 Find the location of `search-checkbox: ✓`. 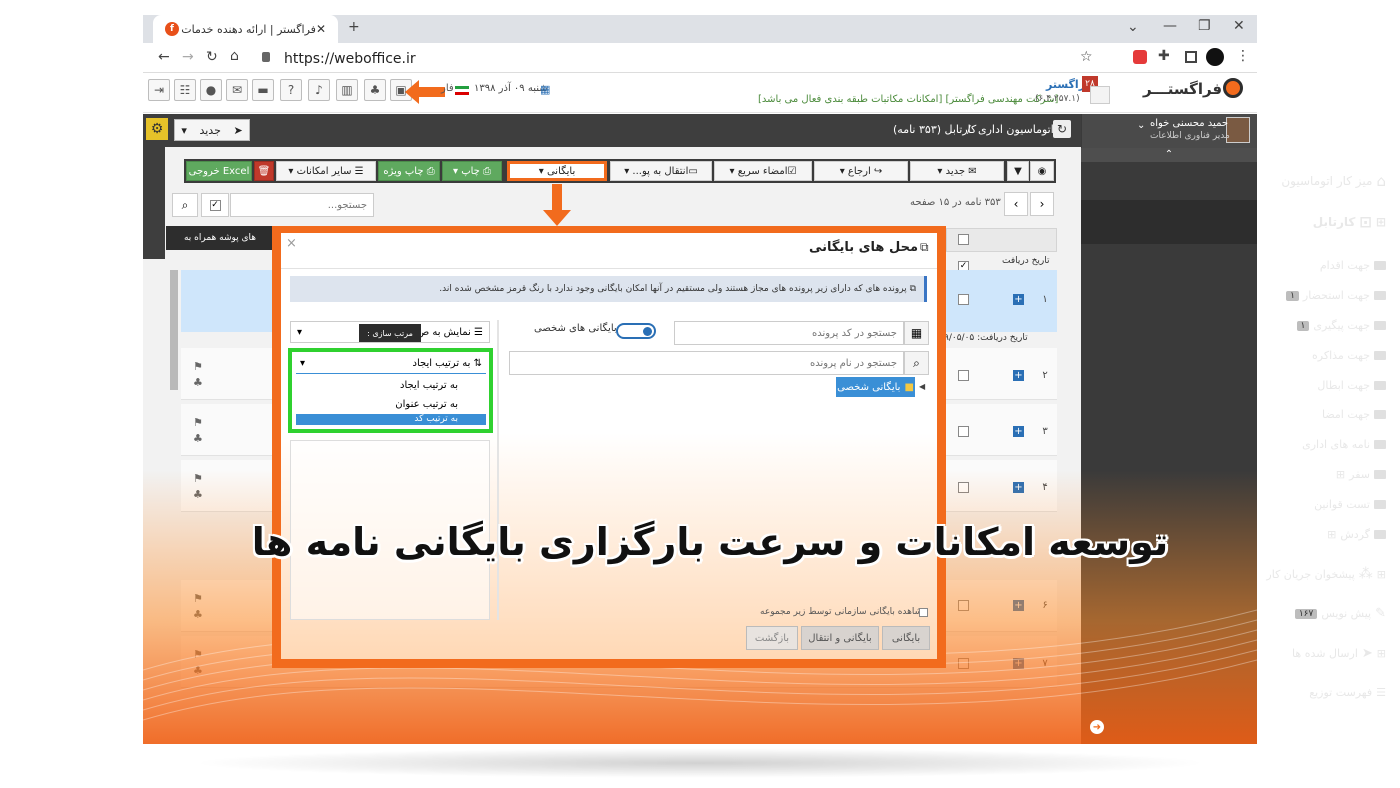

search-checkbox: ✓ is located at coordinates (215, 205).